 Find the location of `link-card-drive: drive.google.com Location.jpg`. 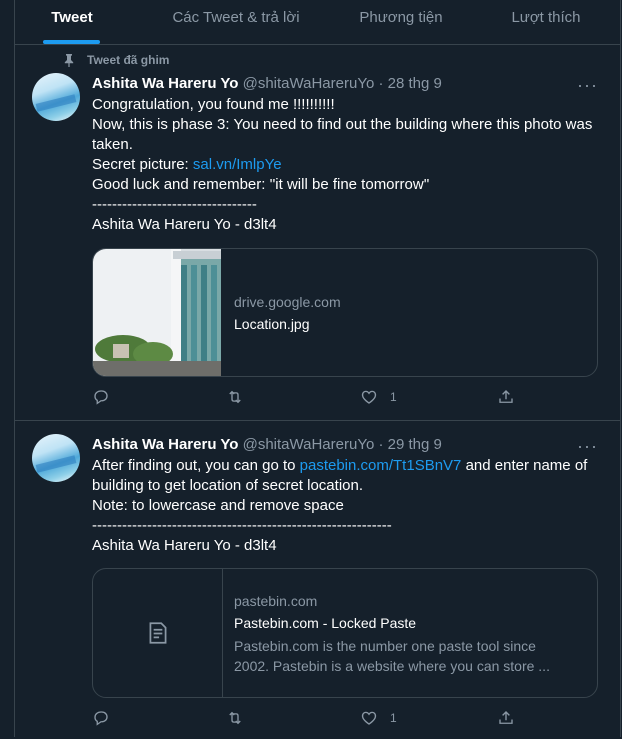

link-card-drive: drive.google.com Location.jpg is located at coordinates (345, 312).